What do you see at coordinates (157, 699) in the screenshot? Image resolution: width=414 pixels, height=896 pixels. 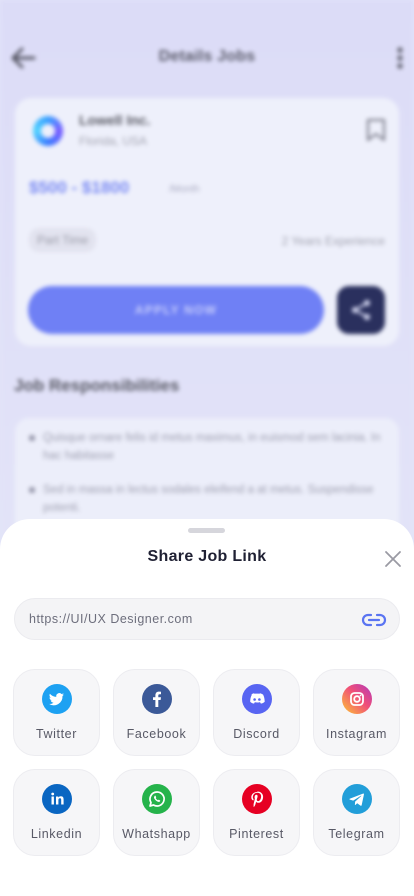 I see `facebook-icon` at bounding box center [157, 699].